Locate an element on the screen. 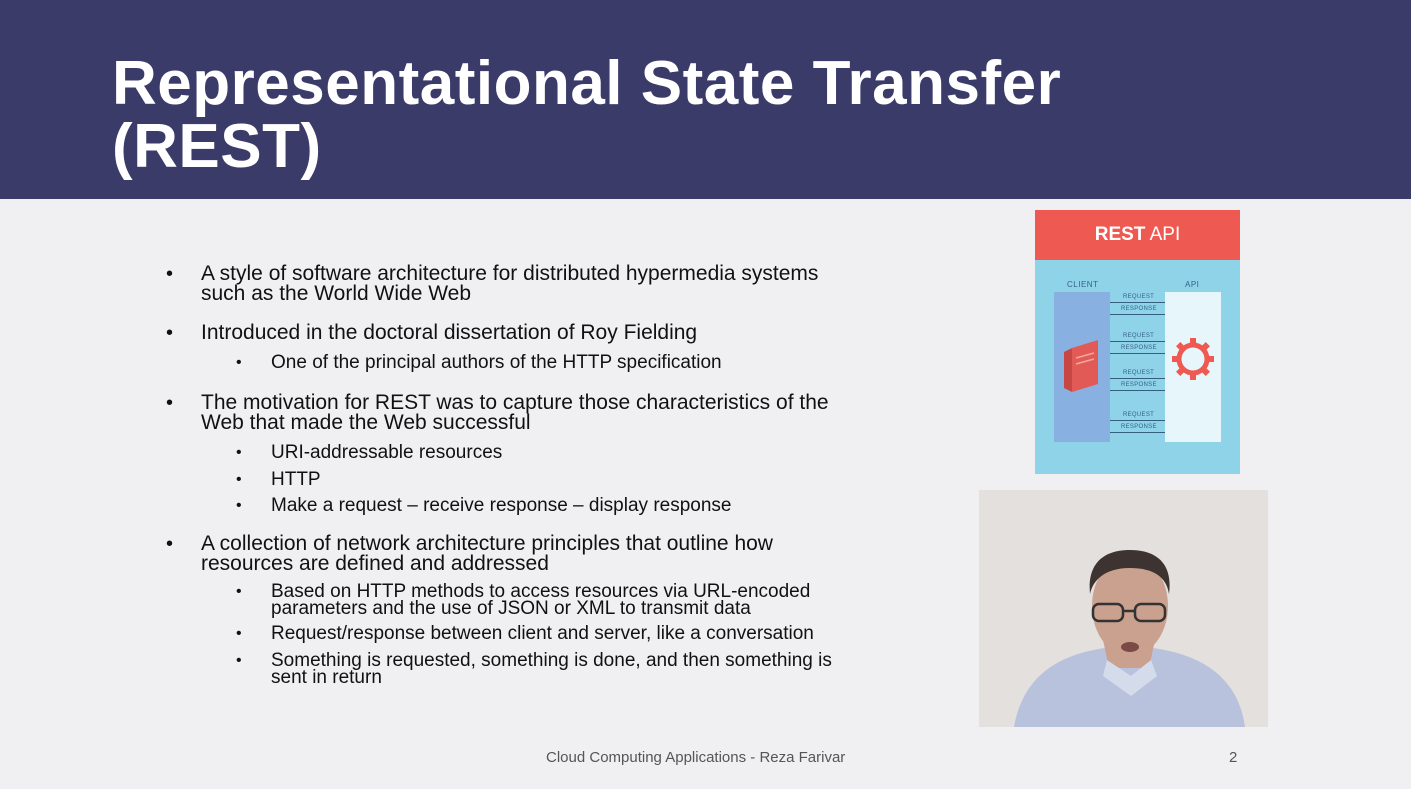 The image size is (1411, 789). bullet-text: HTTP is located at coordinates (296, 479).